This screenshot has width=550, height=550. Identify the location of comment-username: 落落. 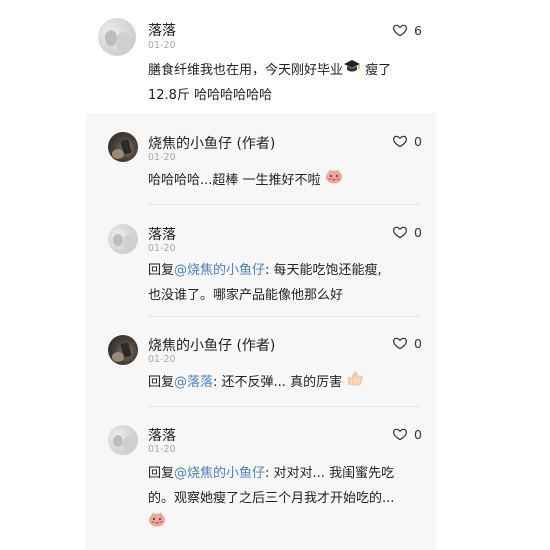
(162, 30).